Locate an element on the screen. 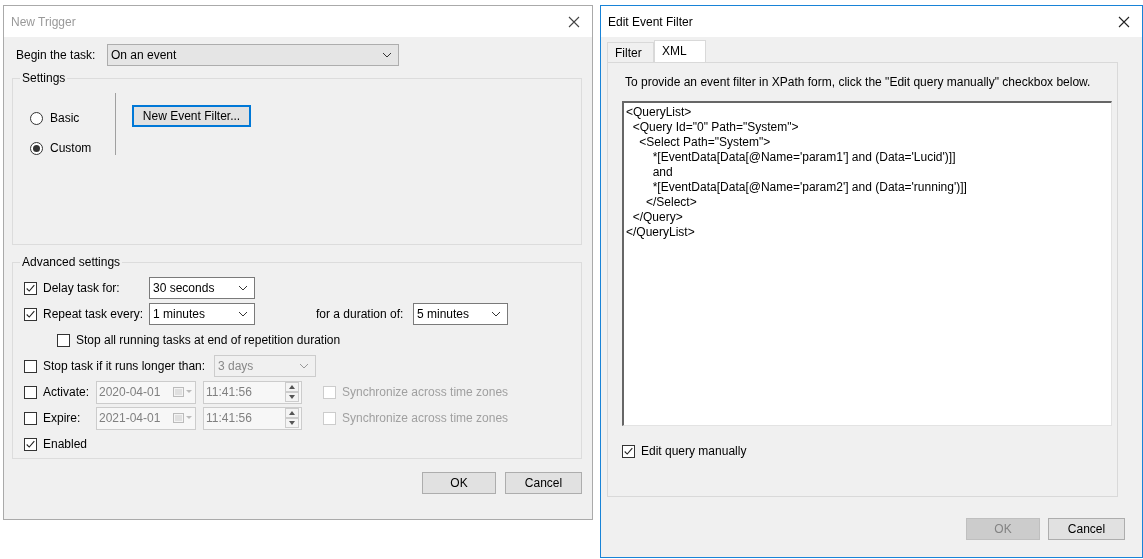 This screenshot has height=559, width=1143. dropdown: 1 minutes is located at coordinates (202, 314).